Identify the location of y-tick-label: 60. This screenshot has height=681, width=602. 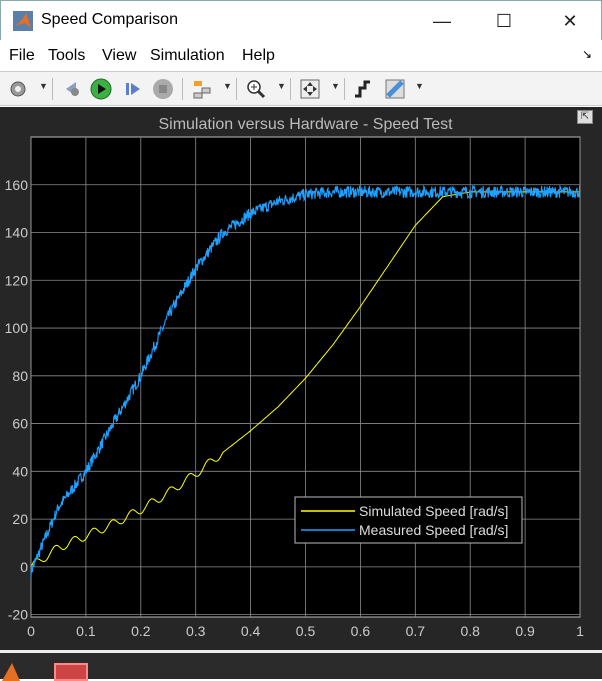
(20, 424).